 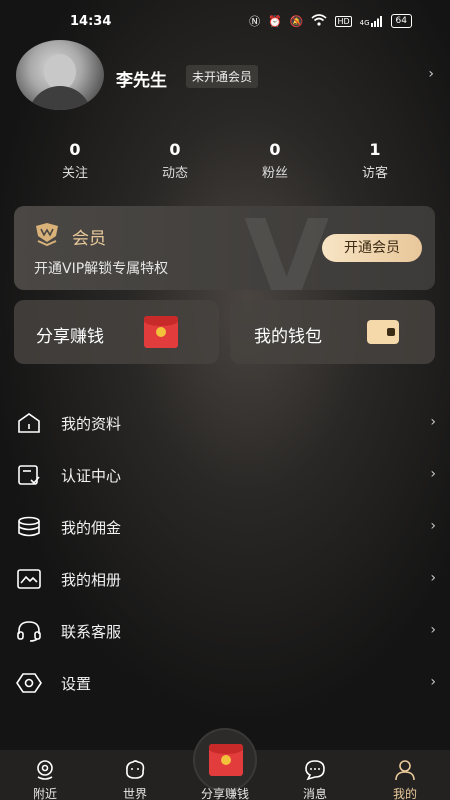 What do you see at coordinates (29, 423) in the screenshot?
I see `home-icon` at bounding box center [29, 423].